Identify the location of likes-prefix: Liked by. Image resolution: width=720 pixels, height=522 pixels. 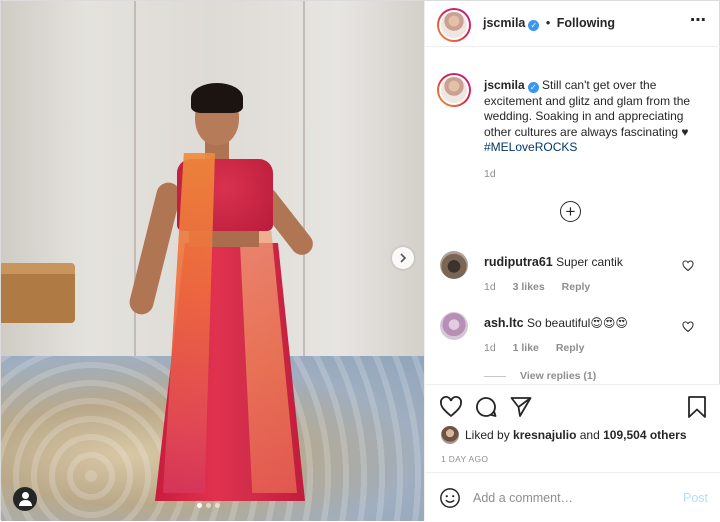
(487, 435).